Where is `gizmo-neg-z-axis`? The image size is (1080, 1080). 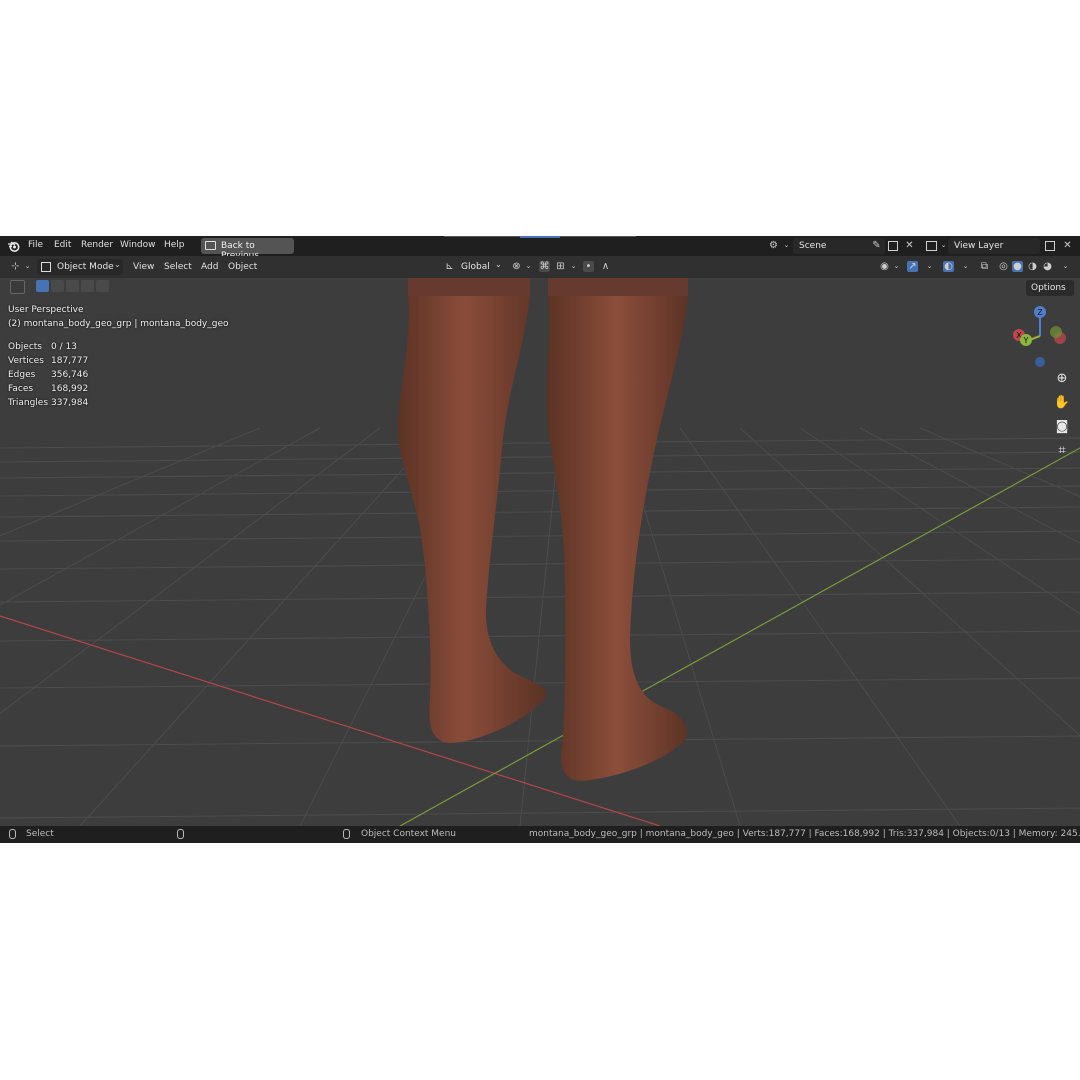 gizmo-neg-z-axis is located at coordinates (1040, 362).